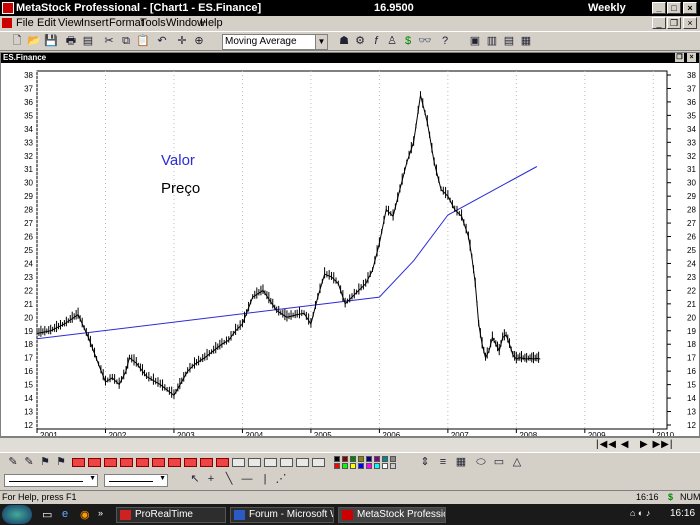 This screenshot has height=525, width=700. I want to click on print-preview-icon: ▤, so click(88, 41).